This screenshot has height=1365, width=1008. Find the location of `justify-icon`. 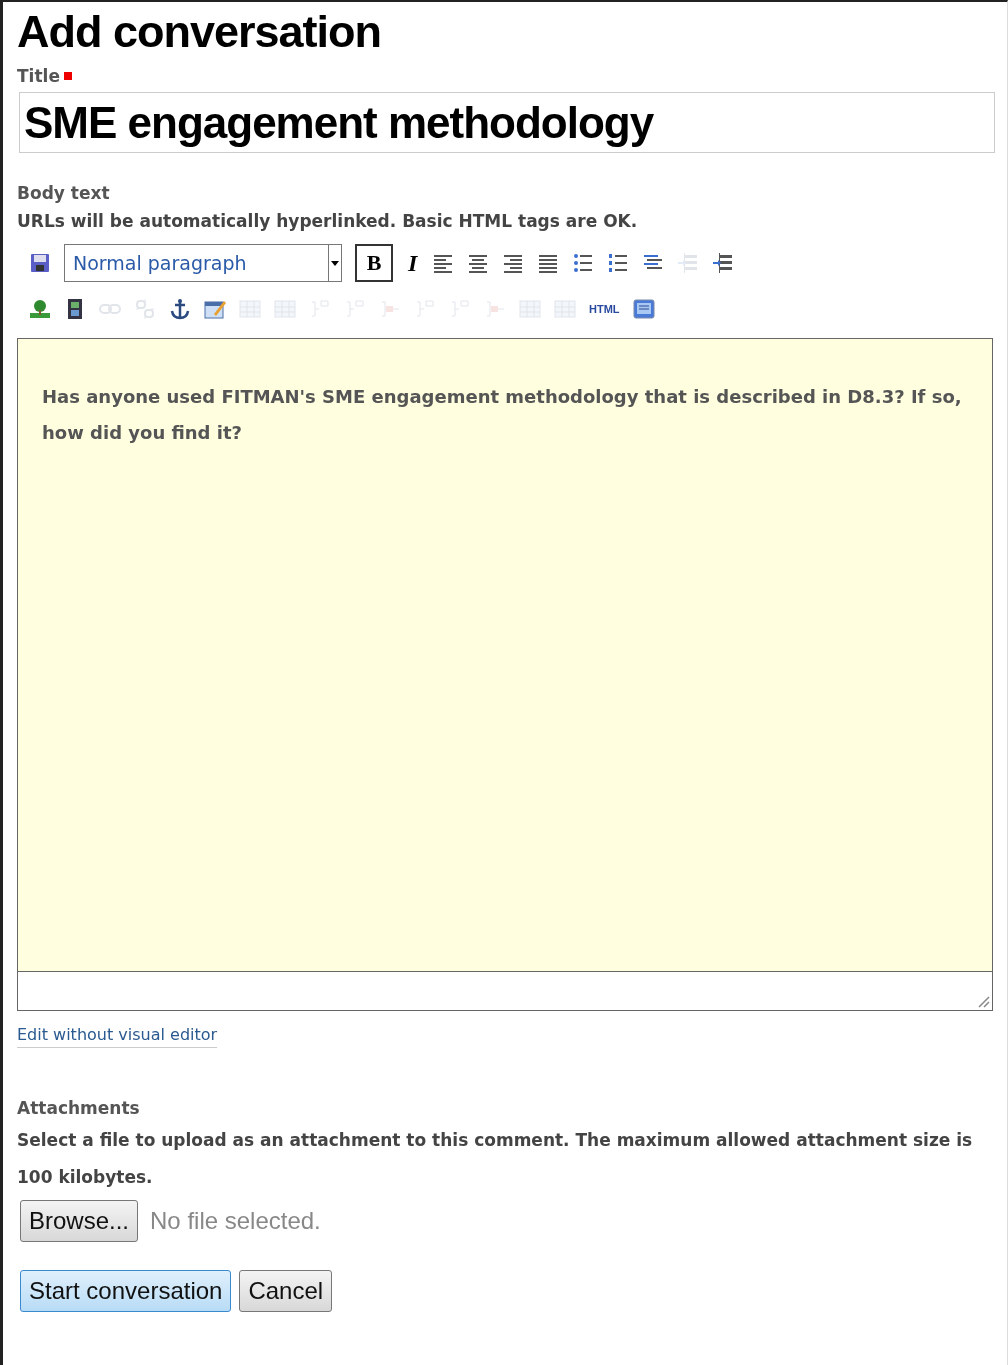

justify-icon is located at coordinates (548, 263).